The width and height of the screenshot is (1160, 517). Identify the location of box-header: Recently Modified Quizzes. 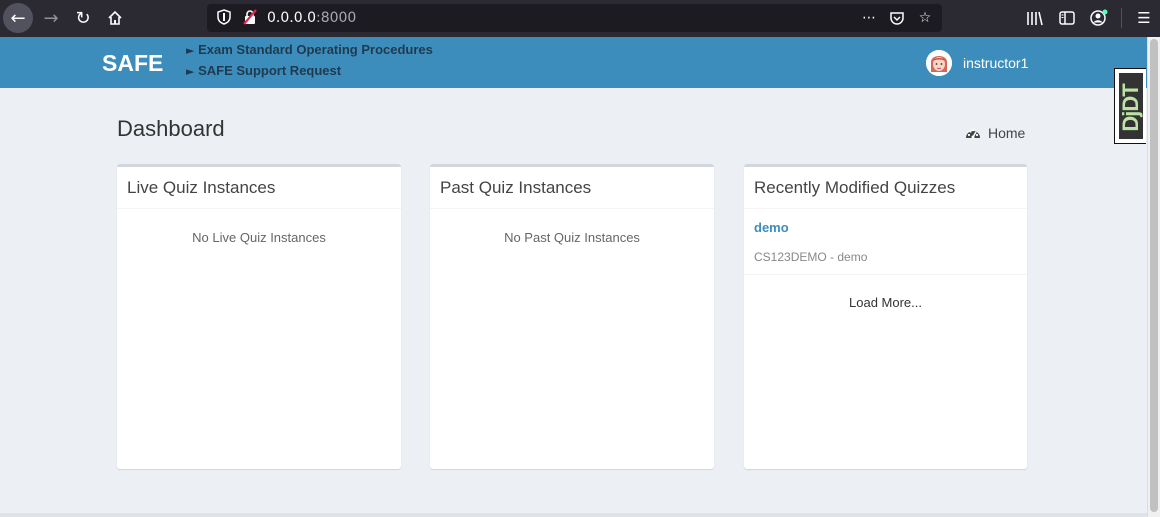
(885, 188).